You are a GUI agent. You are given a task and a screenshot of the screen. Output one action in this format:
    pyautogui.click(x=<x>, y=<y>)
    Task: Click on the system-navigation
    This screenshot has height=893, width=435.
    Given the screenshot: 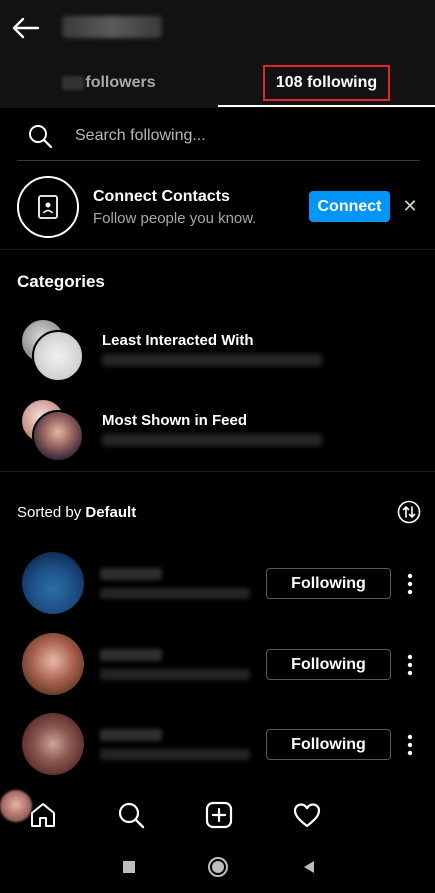 What is the action you would take?
    pyautogui.click(x=217, y=867)
    